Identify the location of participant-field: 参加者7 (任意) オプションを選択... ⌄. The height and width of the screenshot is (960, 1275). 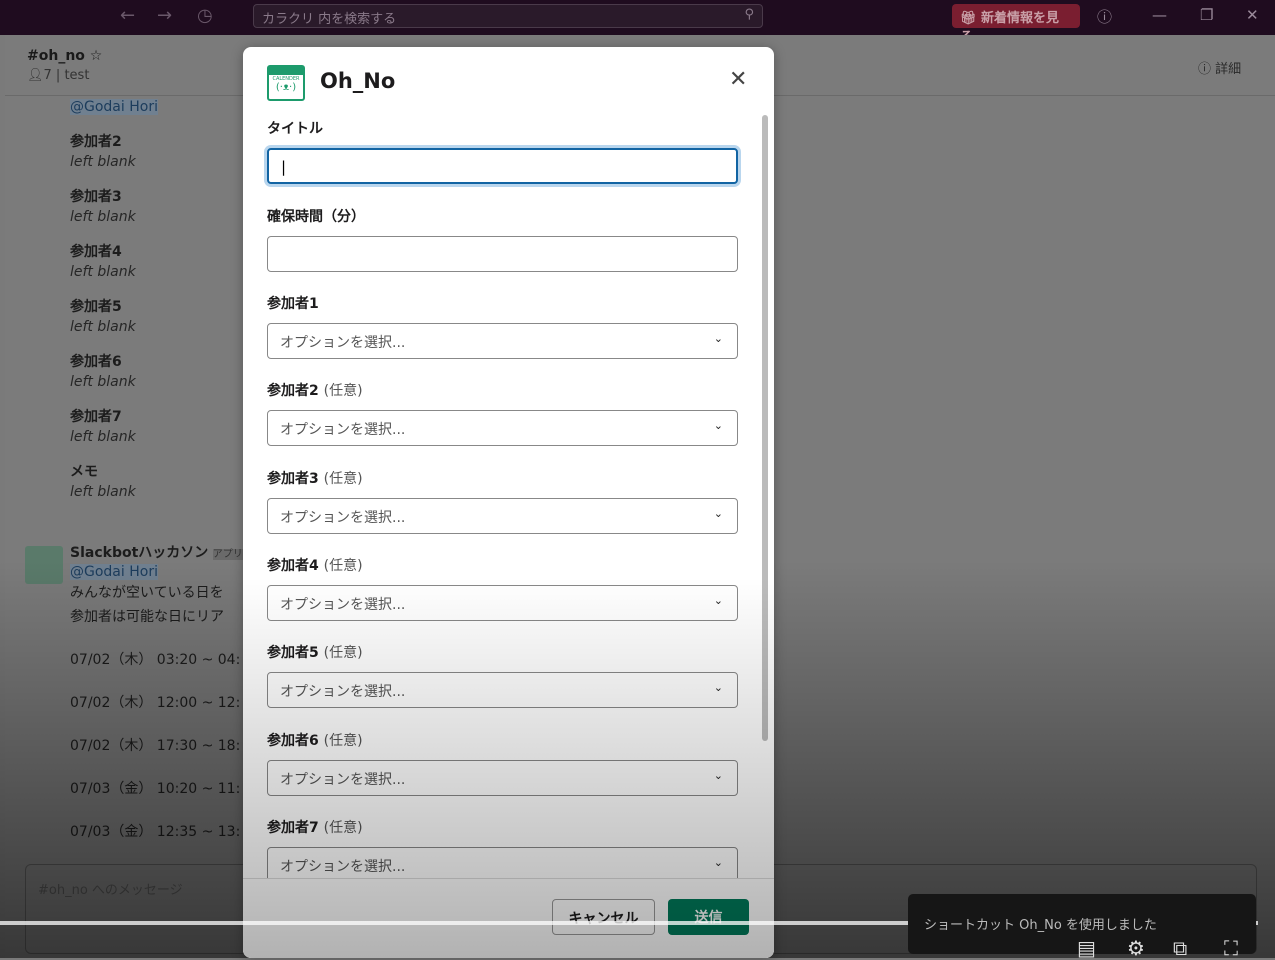
(502, 850).